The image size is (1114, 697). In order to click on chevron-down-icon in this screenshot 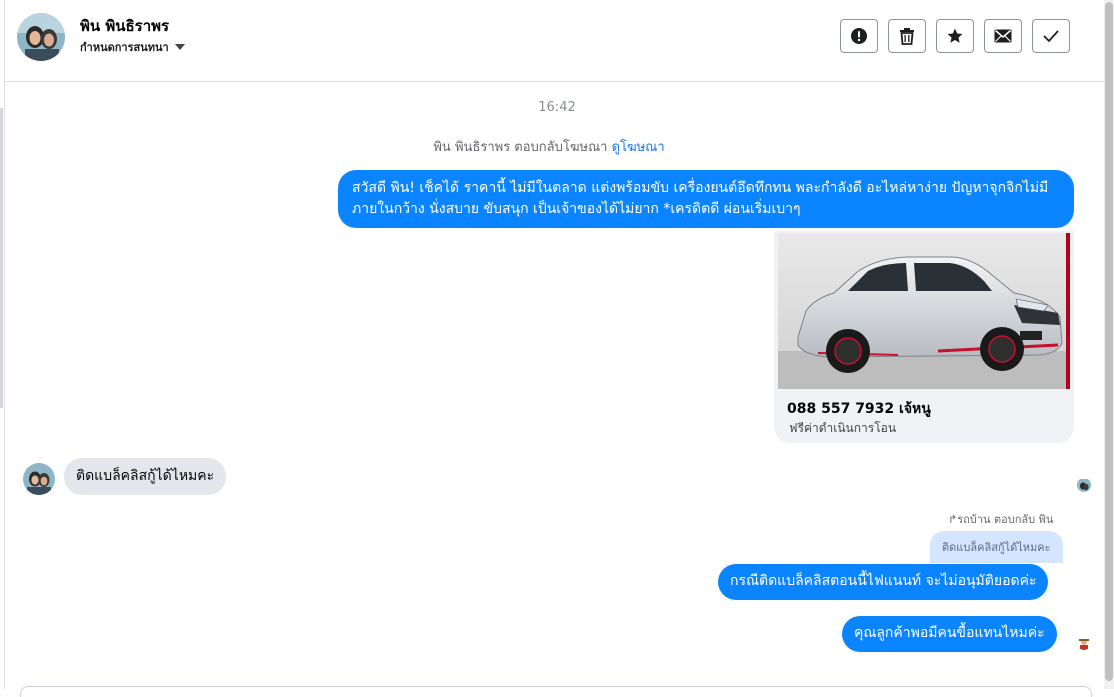, I will do `click(179, 47)`.